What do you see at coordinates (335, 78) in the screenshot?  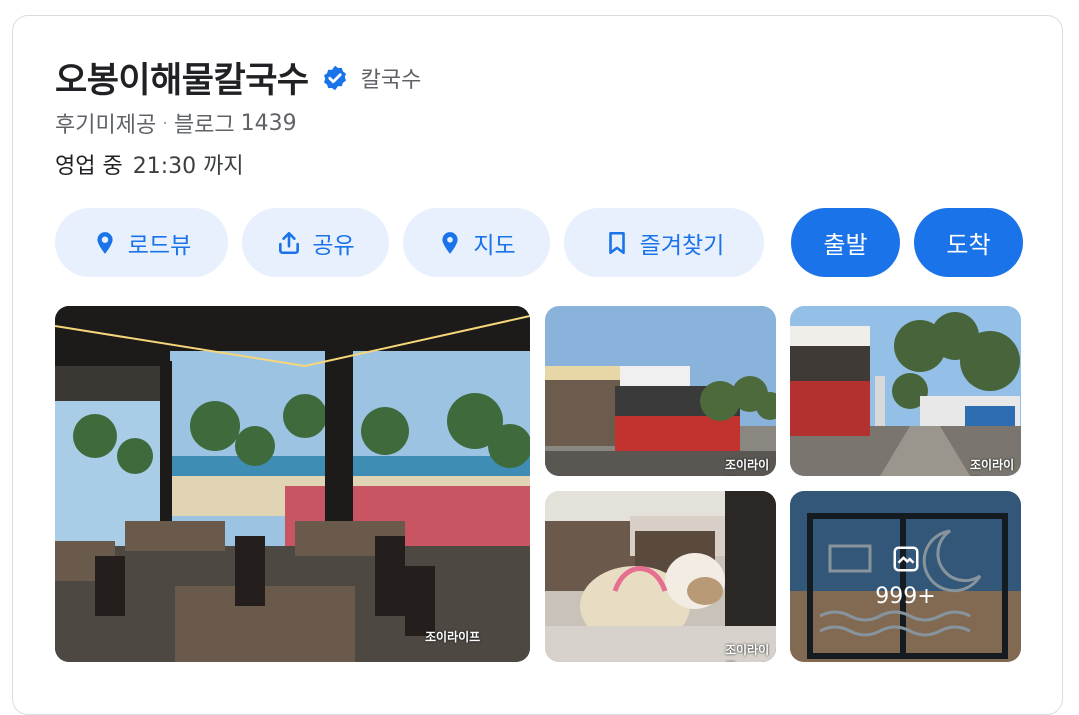 I see `verified-check-icon` at bounding box center [335, 78].